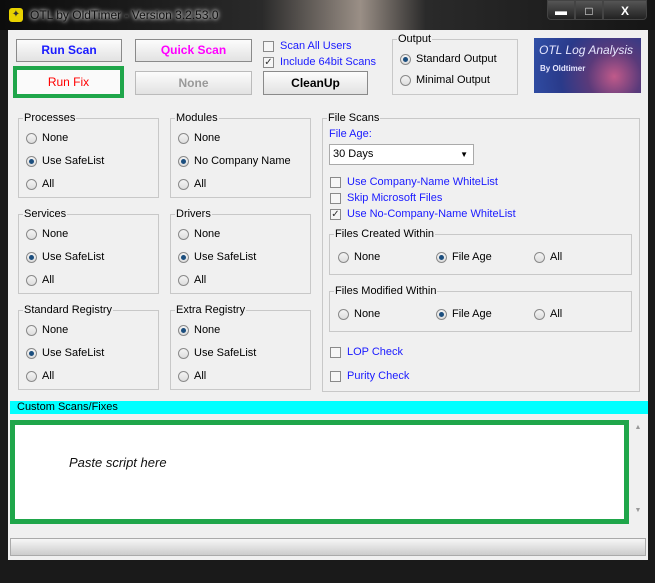 This screenshot has height=583, width=655. I want to click on radio-label: Standard Output, so click(456, 59).